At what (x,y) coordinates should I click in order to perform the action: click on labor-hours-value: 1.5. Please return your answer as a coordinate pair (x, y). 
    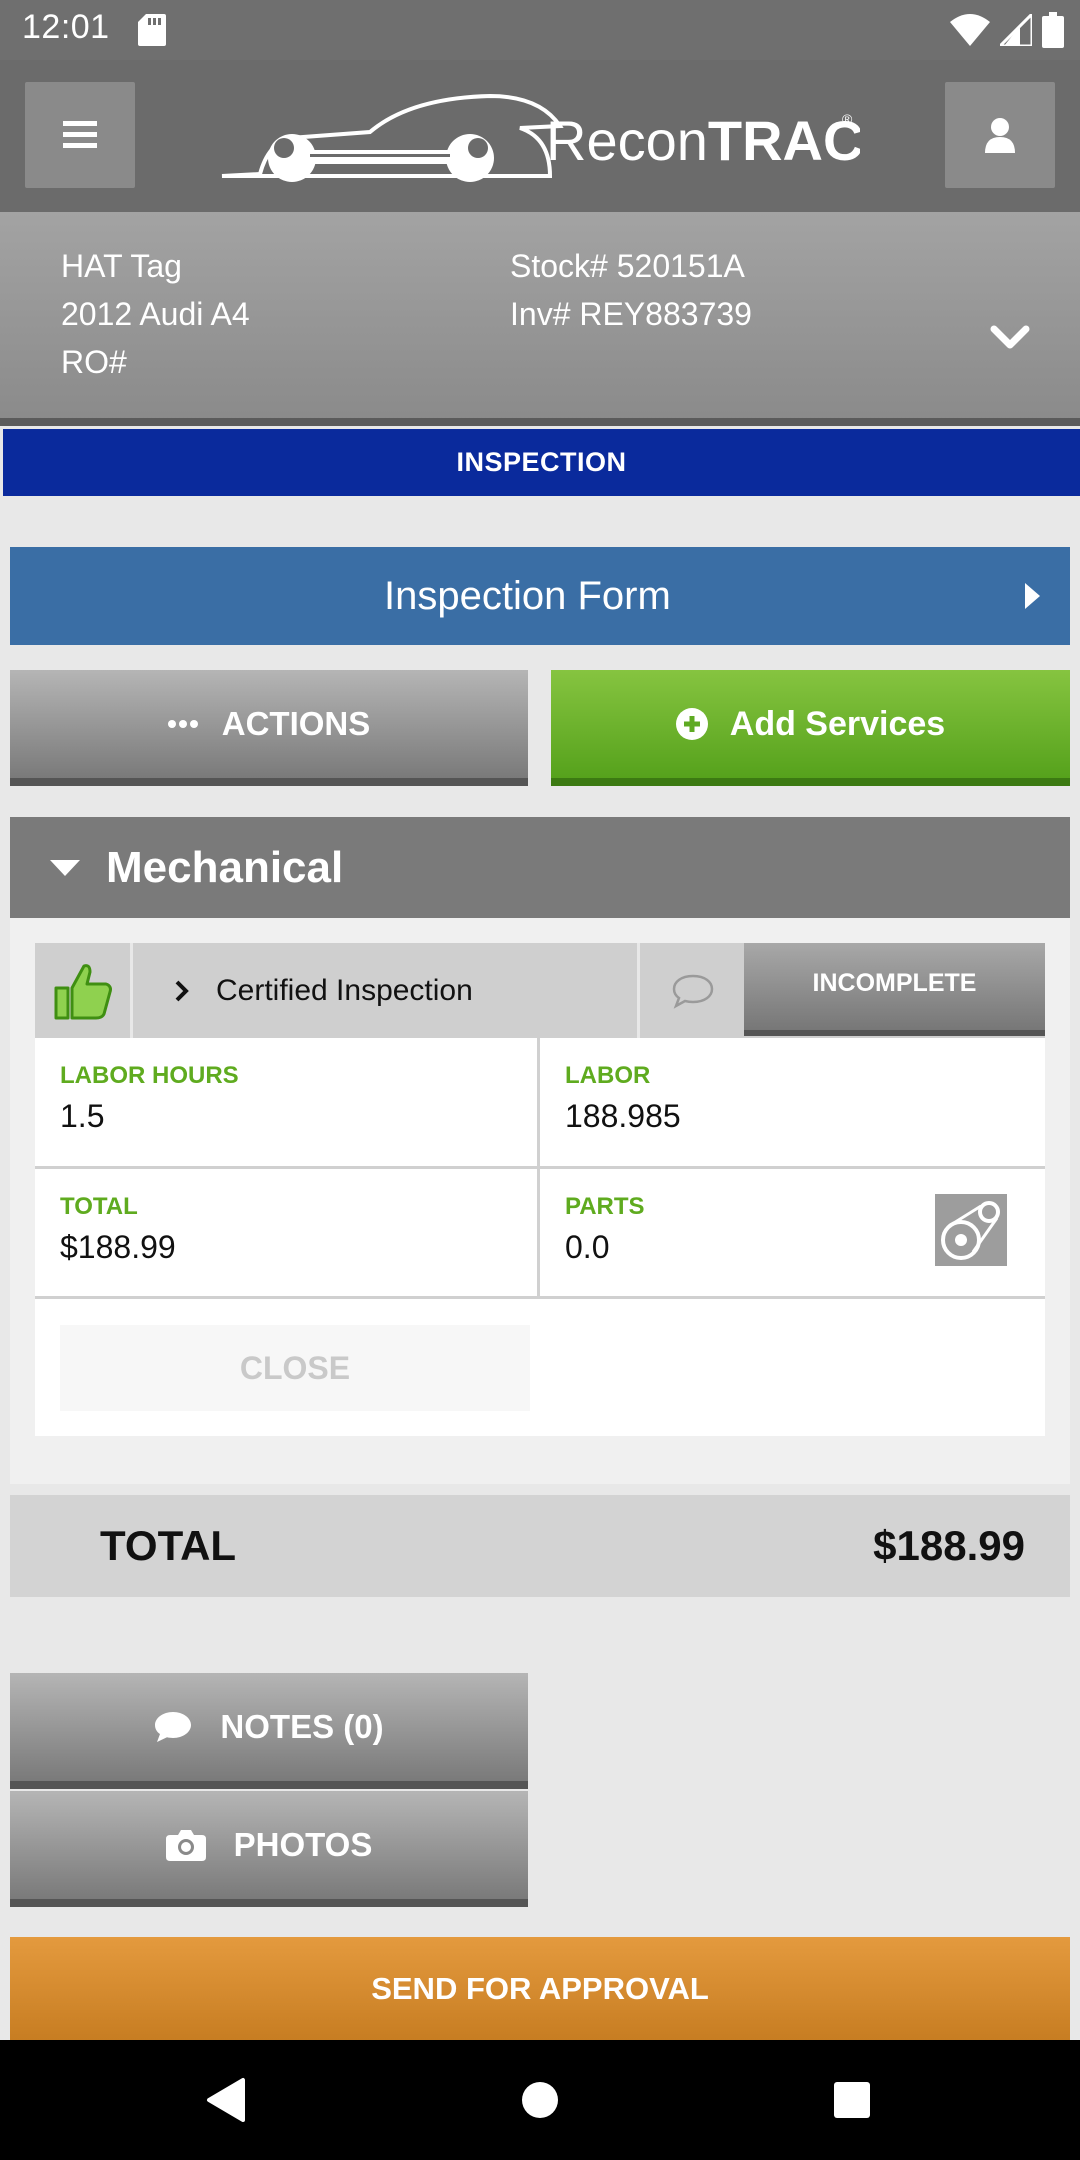
    Looking at the image, I should click on (82, 1116).